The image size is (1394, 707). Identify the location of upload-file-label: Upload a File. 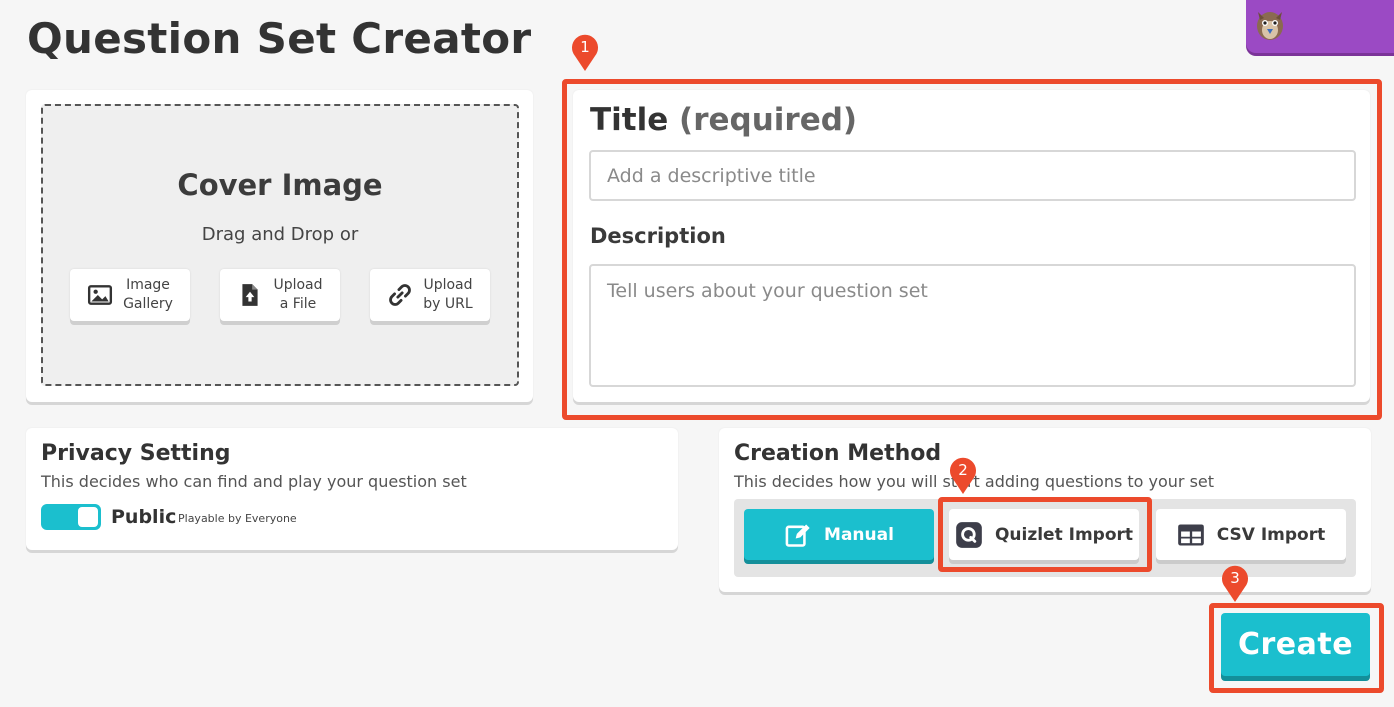
(298, 294).